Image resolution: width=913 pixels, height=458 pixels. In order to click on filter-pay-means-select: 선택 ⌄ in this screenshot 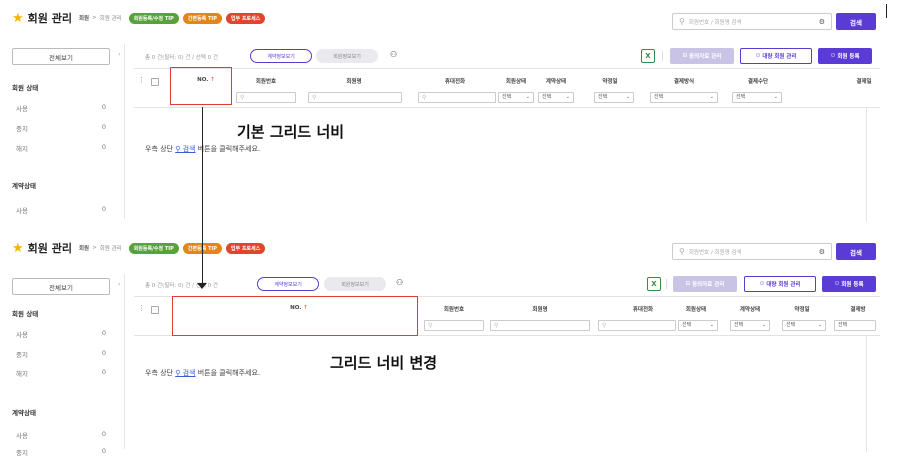, I will do `click(757, 97)`.